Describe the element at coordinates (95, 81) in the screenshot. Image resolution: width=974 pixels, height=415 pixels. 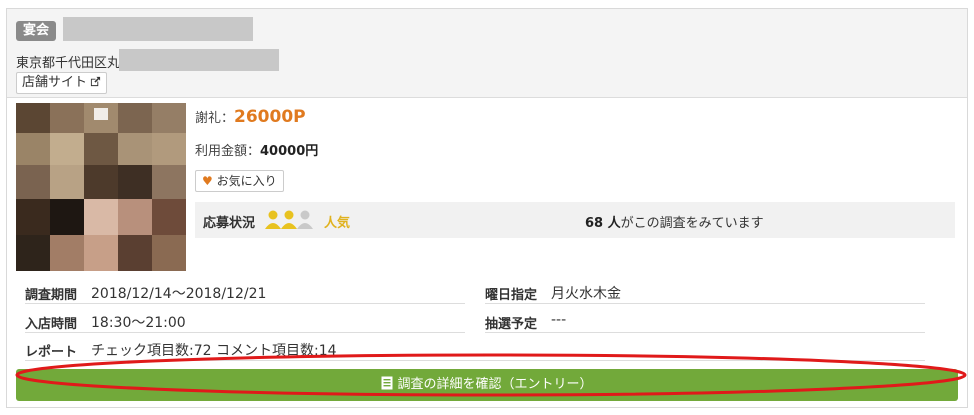
I see `external-link-icon` at that location.